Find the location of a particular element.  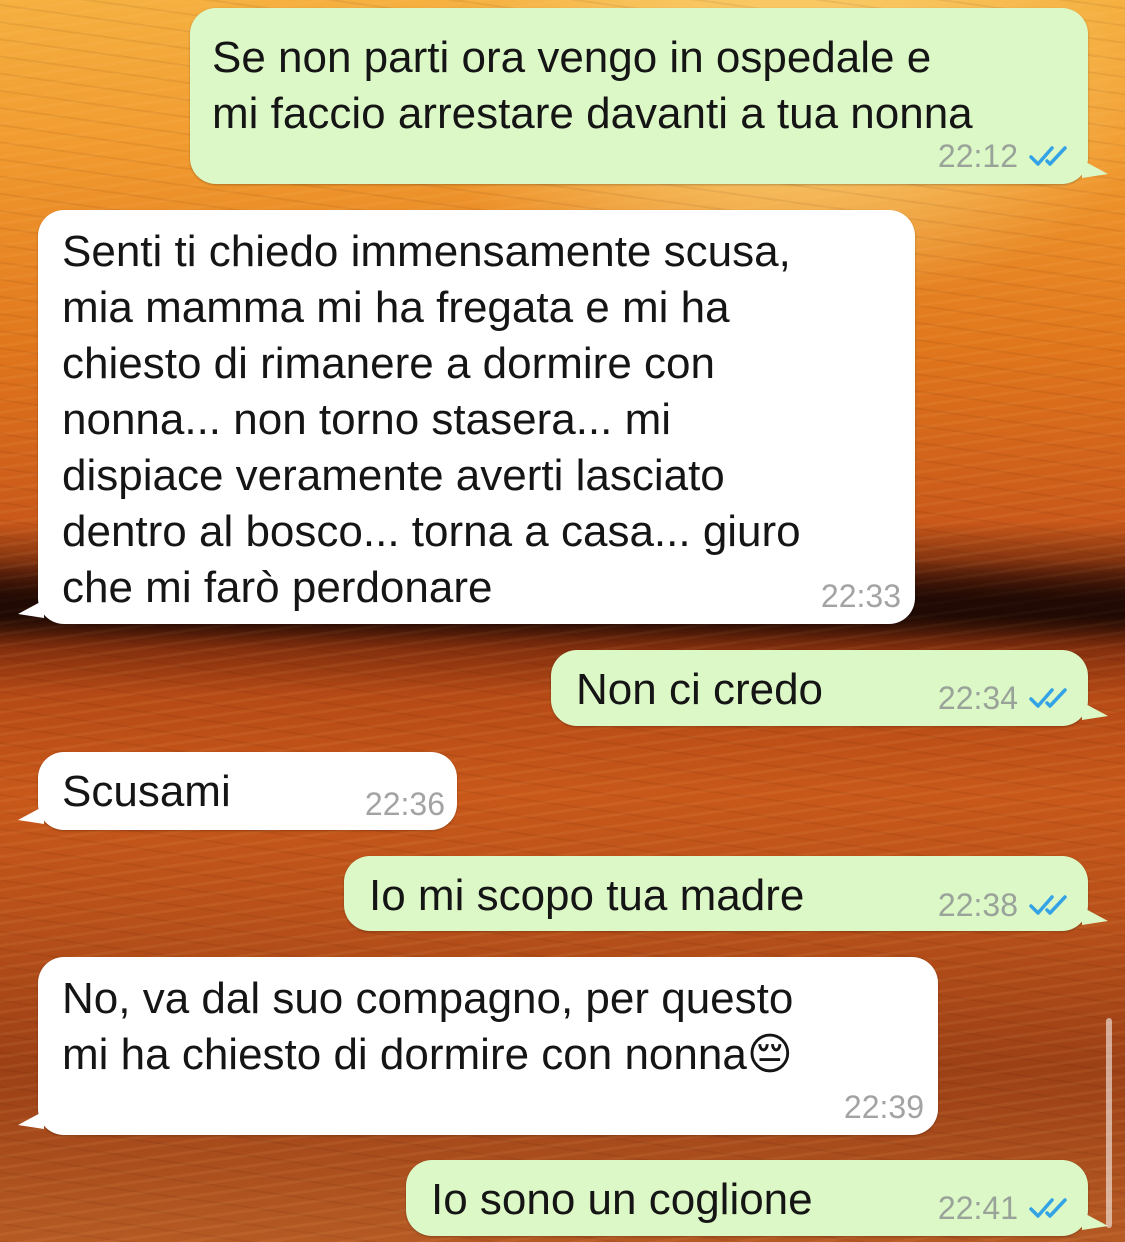

message-timestamp: 22:33 is located at coordinates (860, 596).